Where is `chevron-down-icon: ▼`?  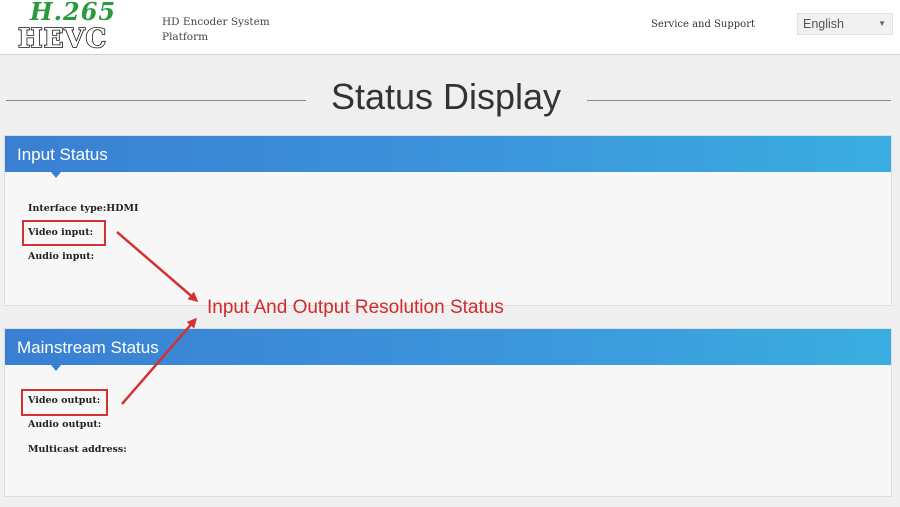
chevron-down-icon: ▼ is located at coordinates (882, 23).